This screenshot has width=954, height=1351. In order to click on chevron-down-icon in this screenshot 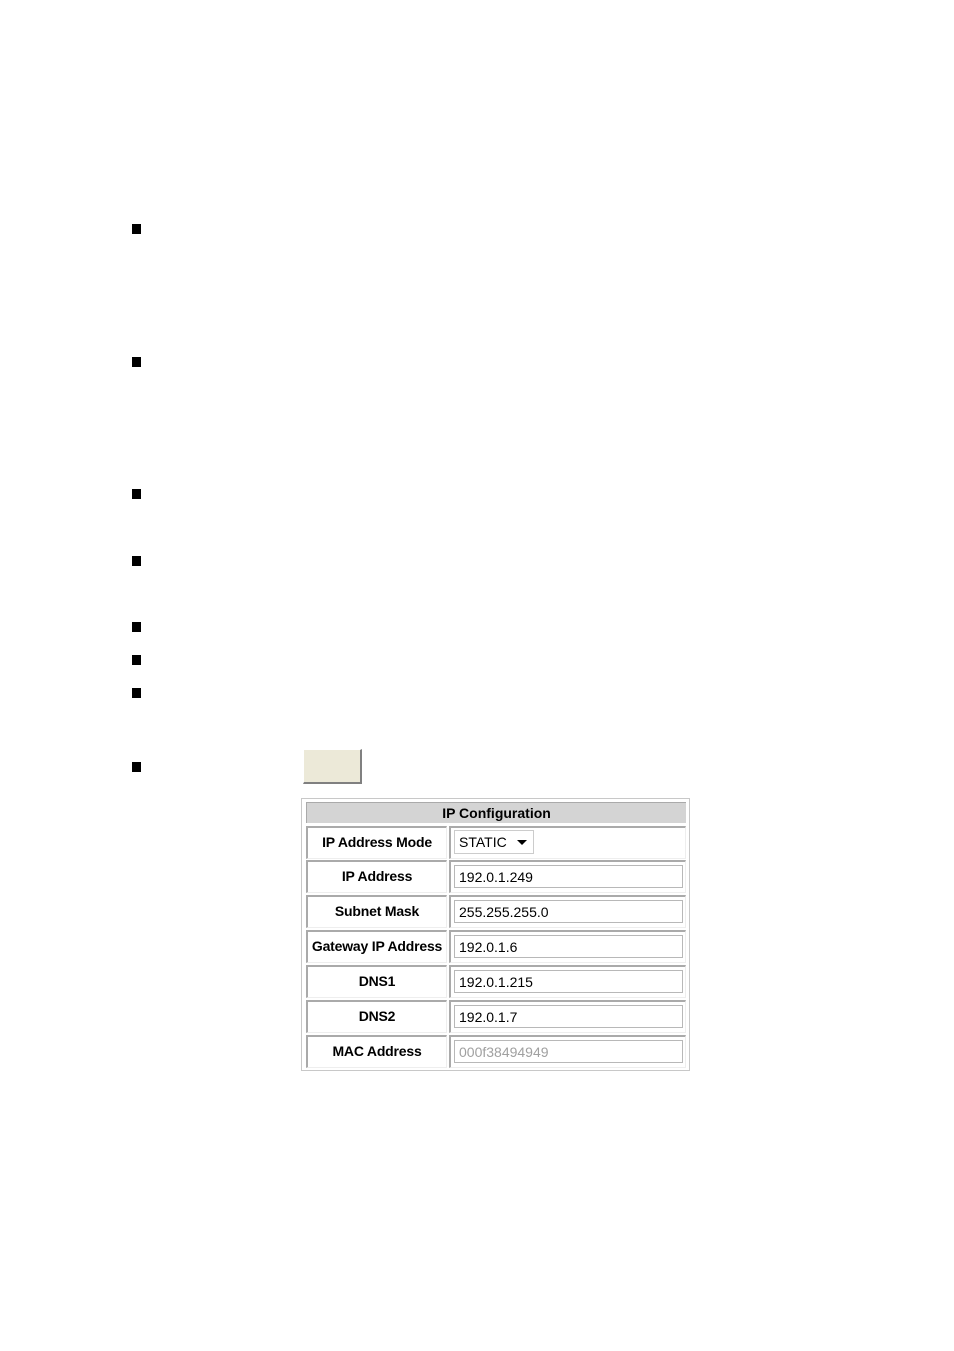, I will do `click(522, 842)`.